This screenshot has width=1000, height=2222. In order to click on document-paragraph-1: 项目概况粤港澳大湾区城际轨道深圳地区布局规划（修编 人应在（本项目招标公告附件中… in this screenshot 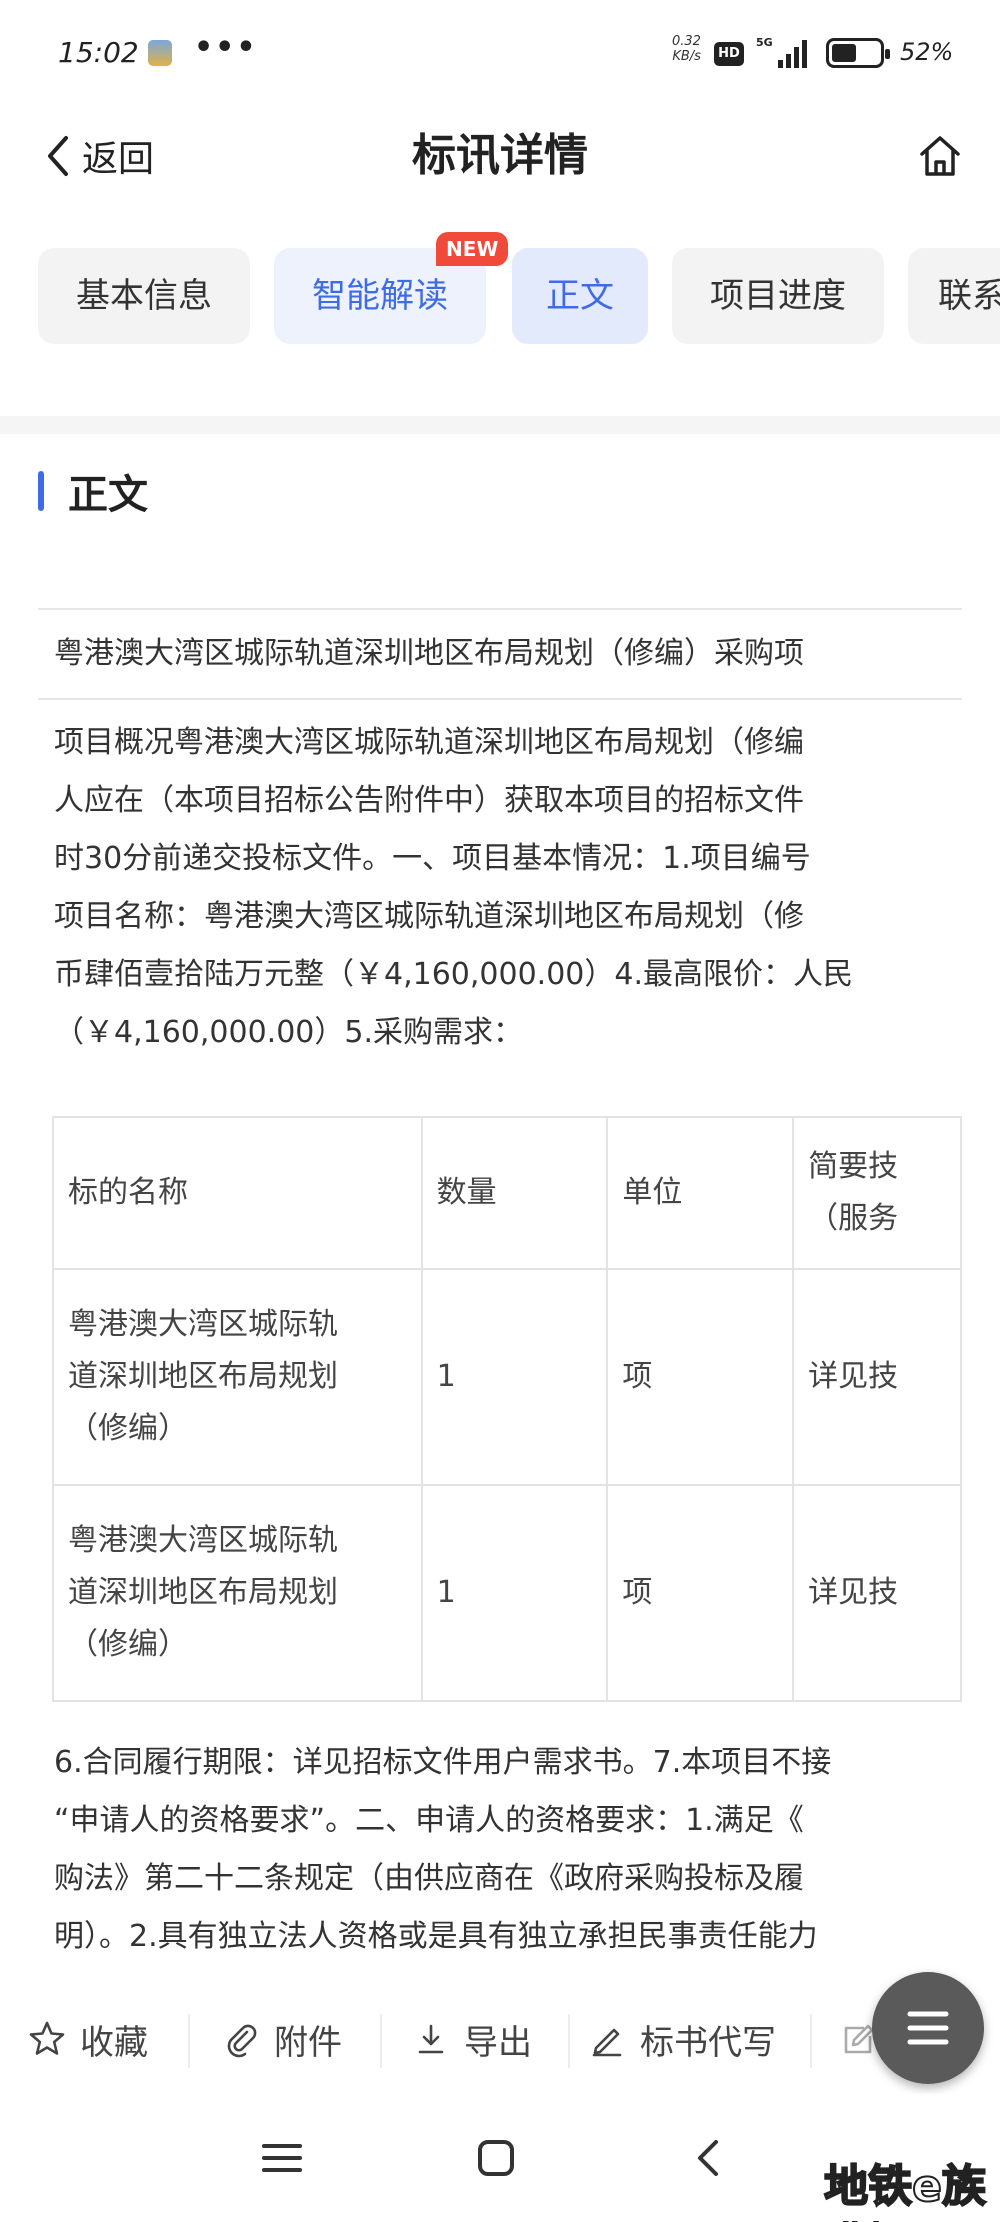, I will do `click(508, 888)`.